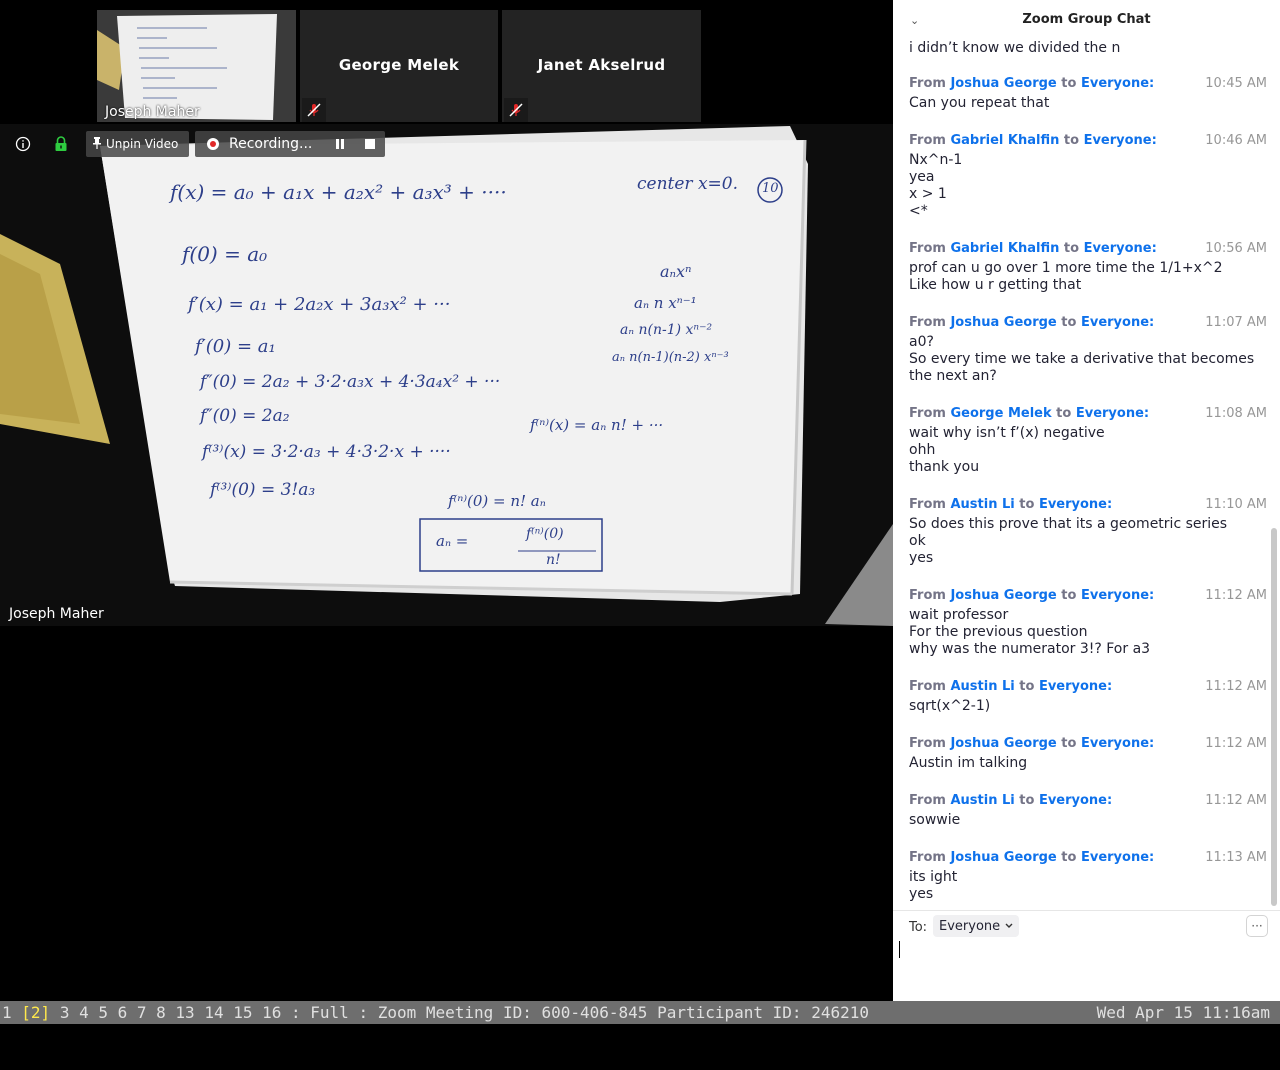 This screenshot has height=1070, width=1280. Describe the element at coordinates (1274, 717) in the screenshot. I see `chat-scrollbar` at that location.